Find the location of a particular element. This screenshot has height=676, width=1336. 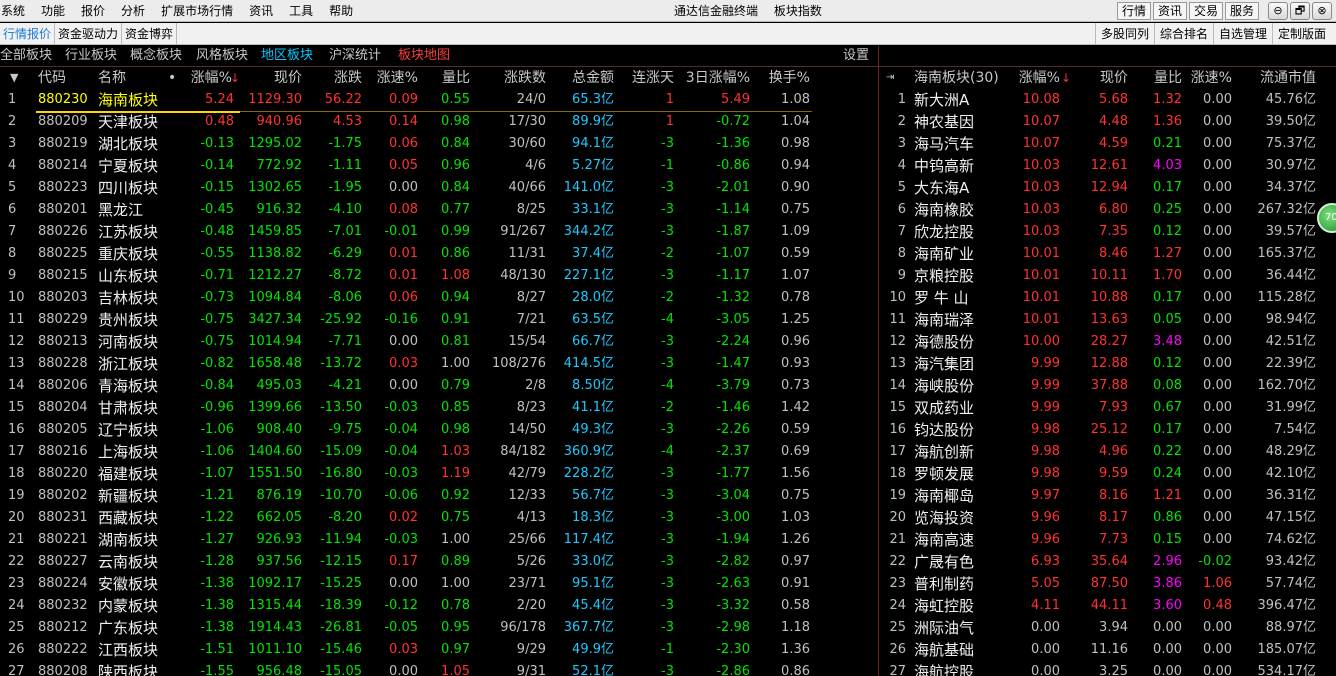

header-volume-ratio: 量比 is located at coordinates (444, 78).